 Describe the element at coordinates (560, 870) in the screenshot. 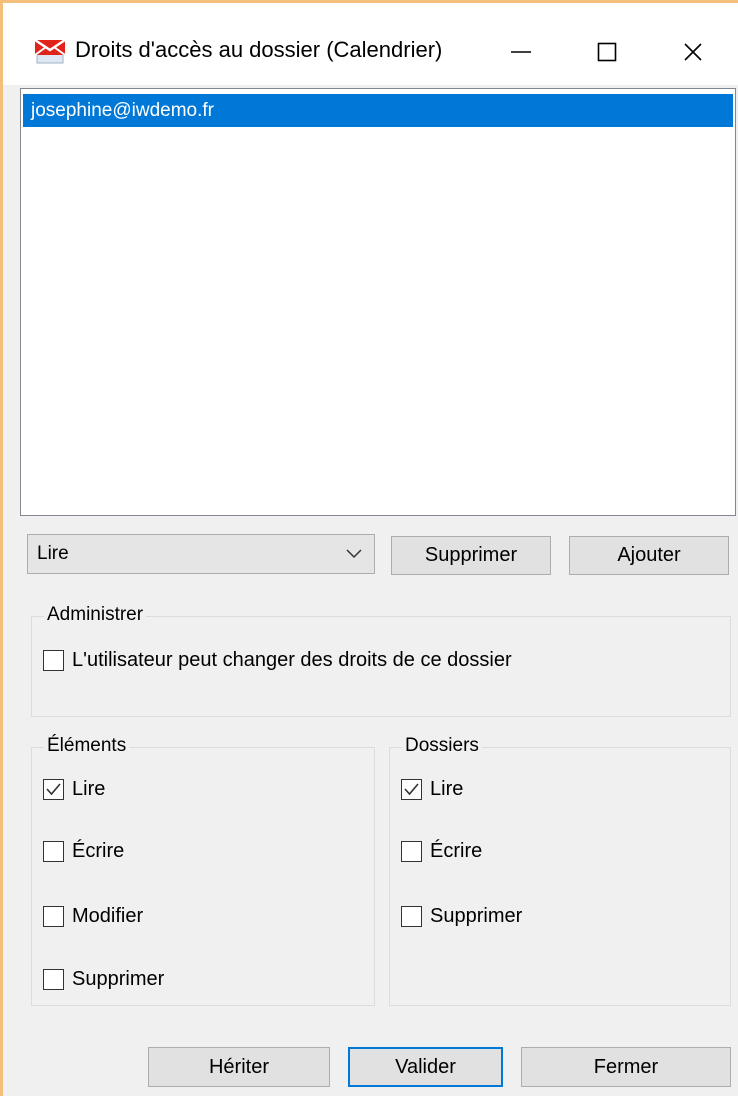

I see `dossiers-group: Dossiers Lire Écrire Supprimer` at that location.